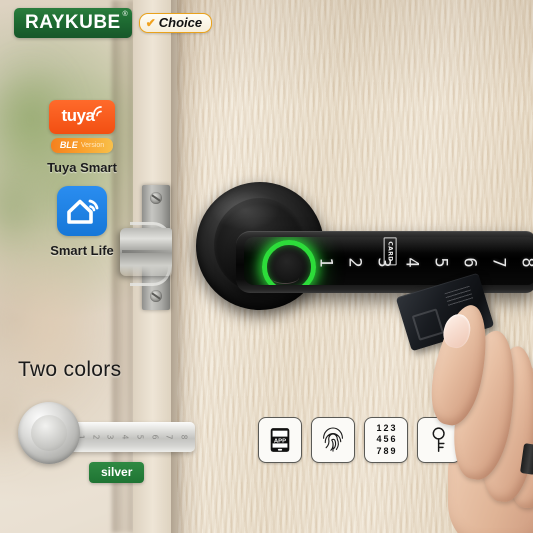  I want to click on keypad-digit: 5, so click(441, 262).